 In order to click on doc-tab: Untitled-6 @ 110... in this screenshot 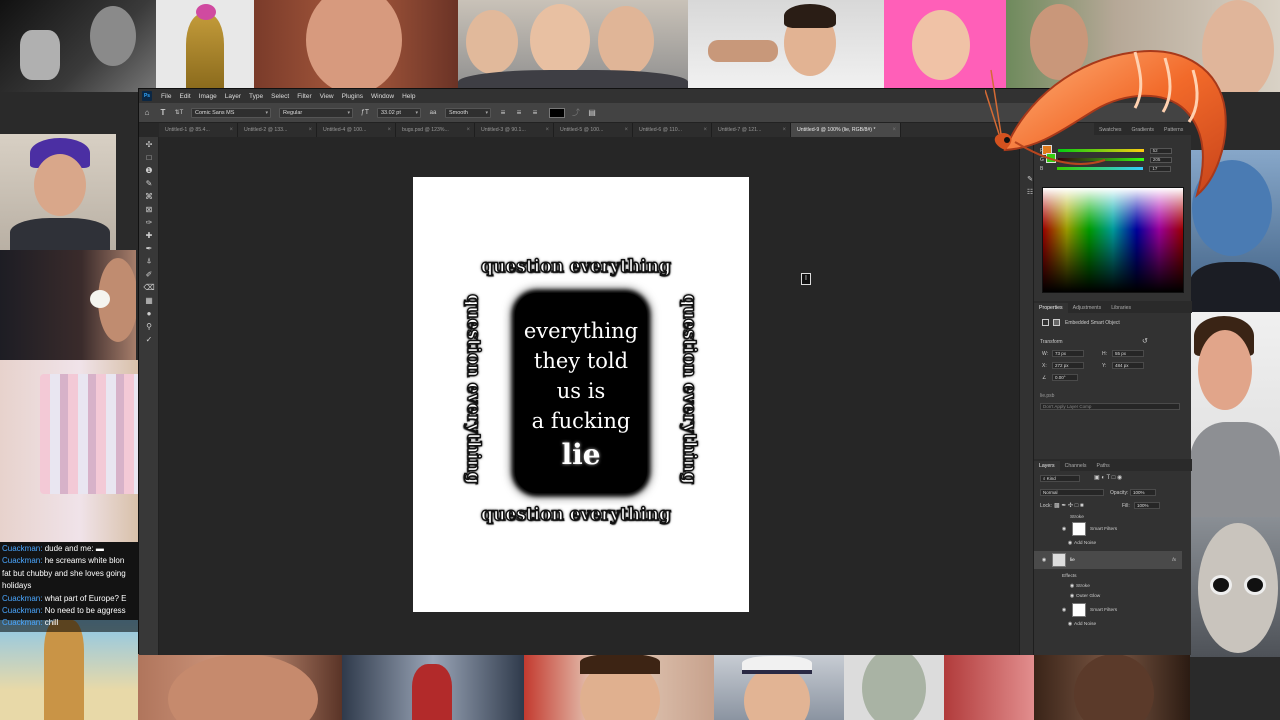, I will do `click(672, 130)`.